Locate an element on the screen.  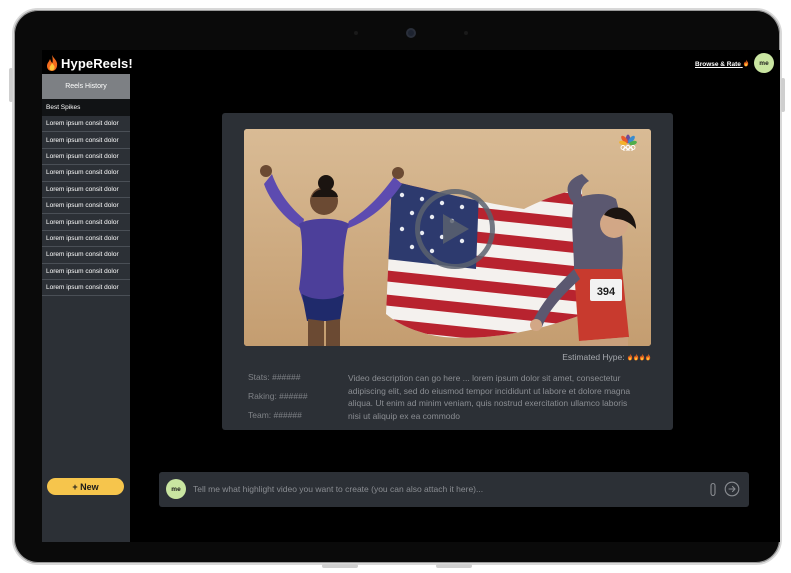
chat-user-avatar: me is located at coordinates (176, 489).